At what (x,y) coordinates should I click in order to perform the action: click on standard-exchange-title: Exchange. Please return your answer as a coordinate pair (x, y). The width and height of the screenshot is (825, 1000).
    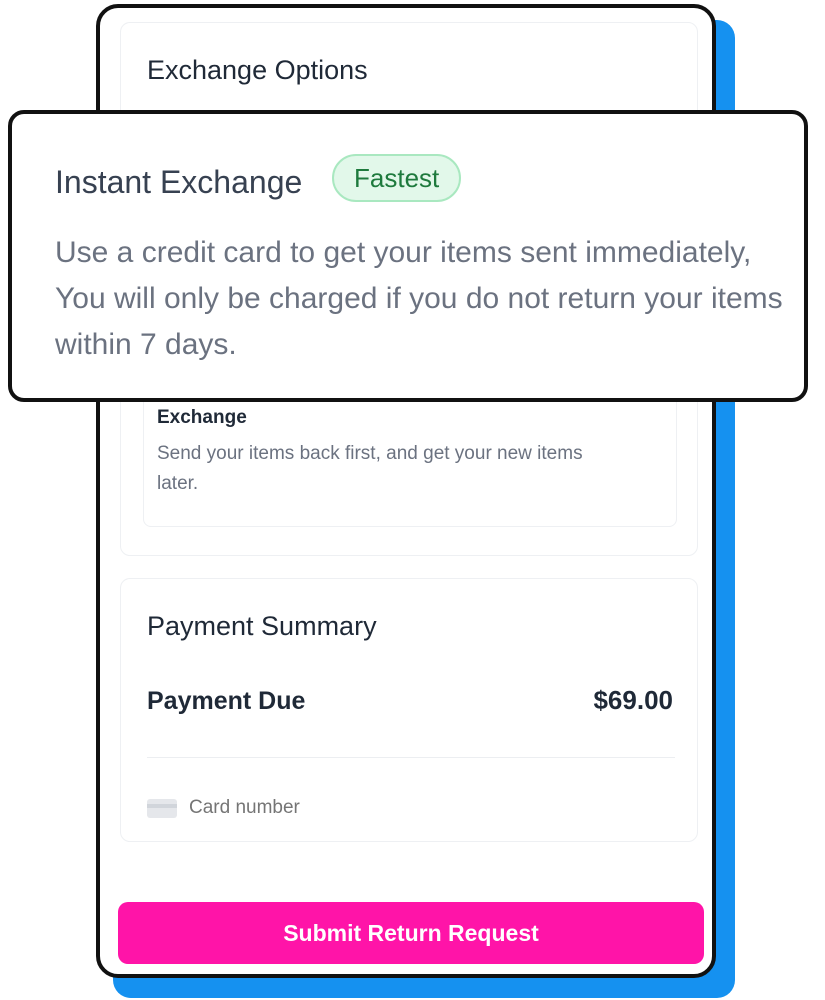
    Looking at the image, I should click on (202, 417).